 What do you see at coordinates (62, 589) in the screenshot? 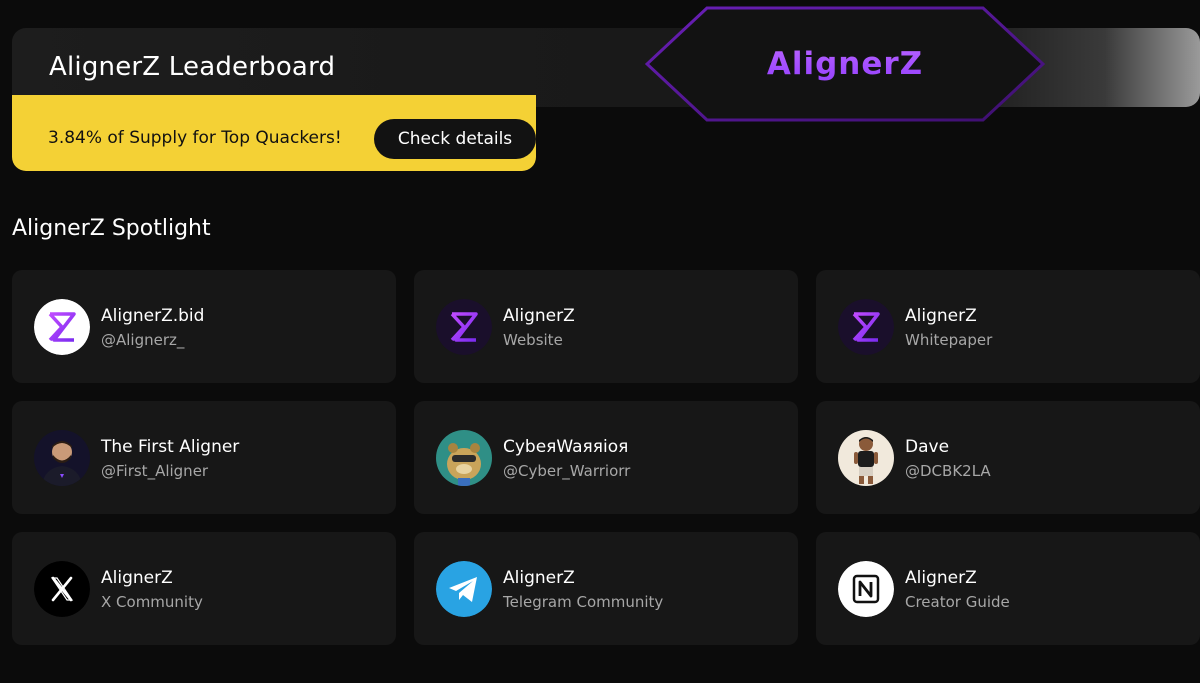
I see `x-logo-icon` at bounding box center [62, 589].